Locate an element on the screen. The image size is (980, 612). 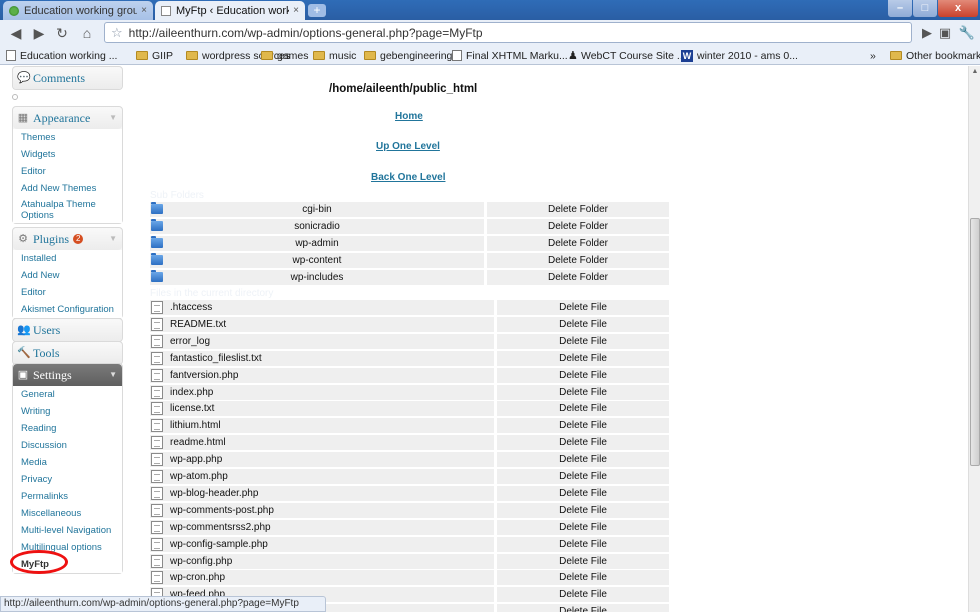
file-name-cell: index.php is located at coordinates (322, 392).